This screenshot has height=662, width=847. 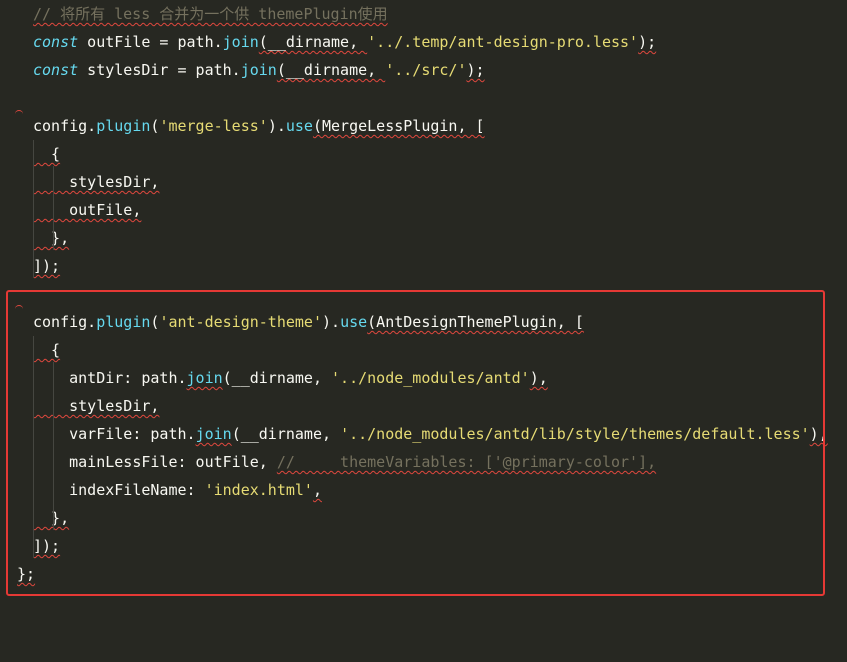 I want to click on code-token: plugin, so click(x=123, y=126).